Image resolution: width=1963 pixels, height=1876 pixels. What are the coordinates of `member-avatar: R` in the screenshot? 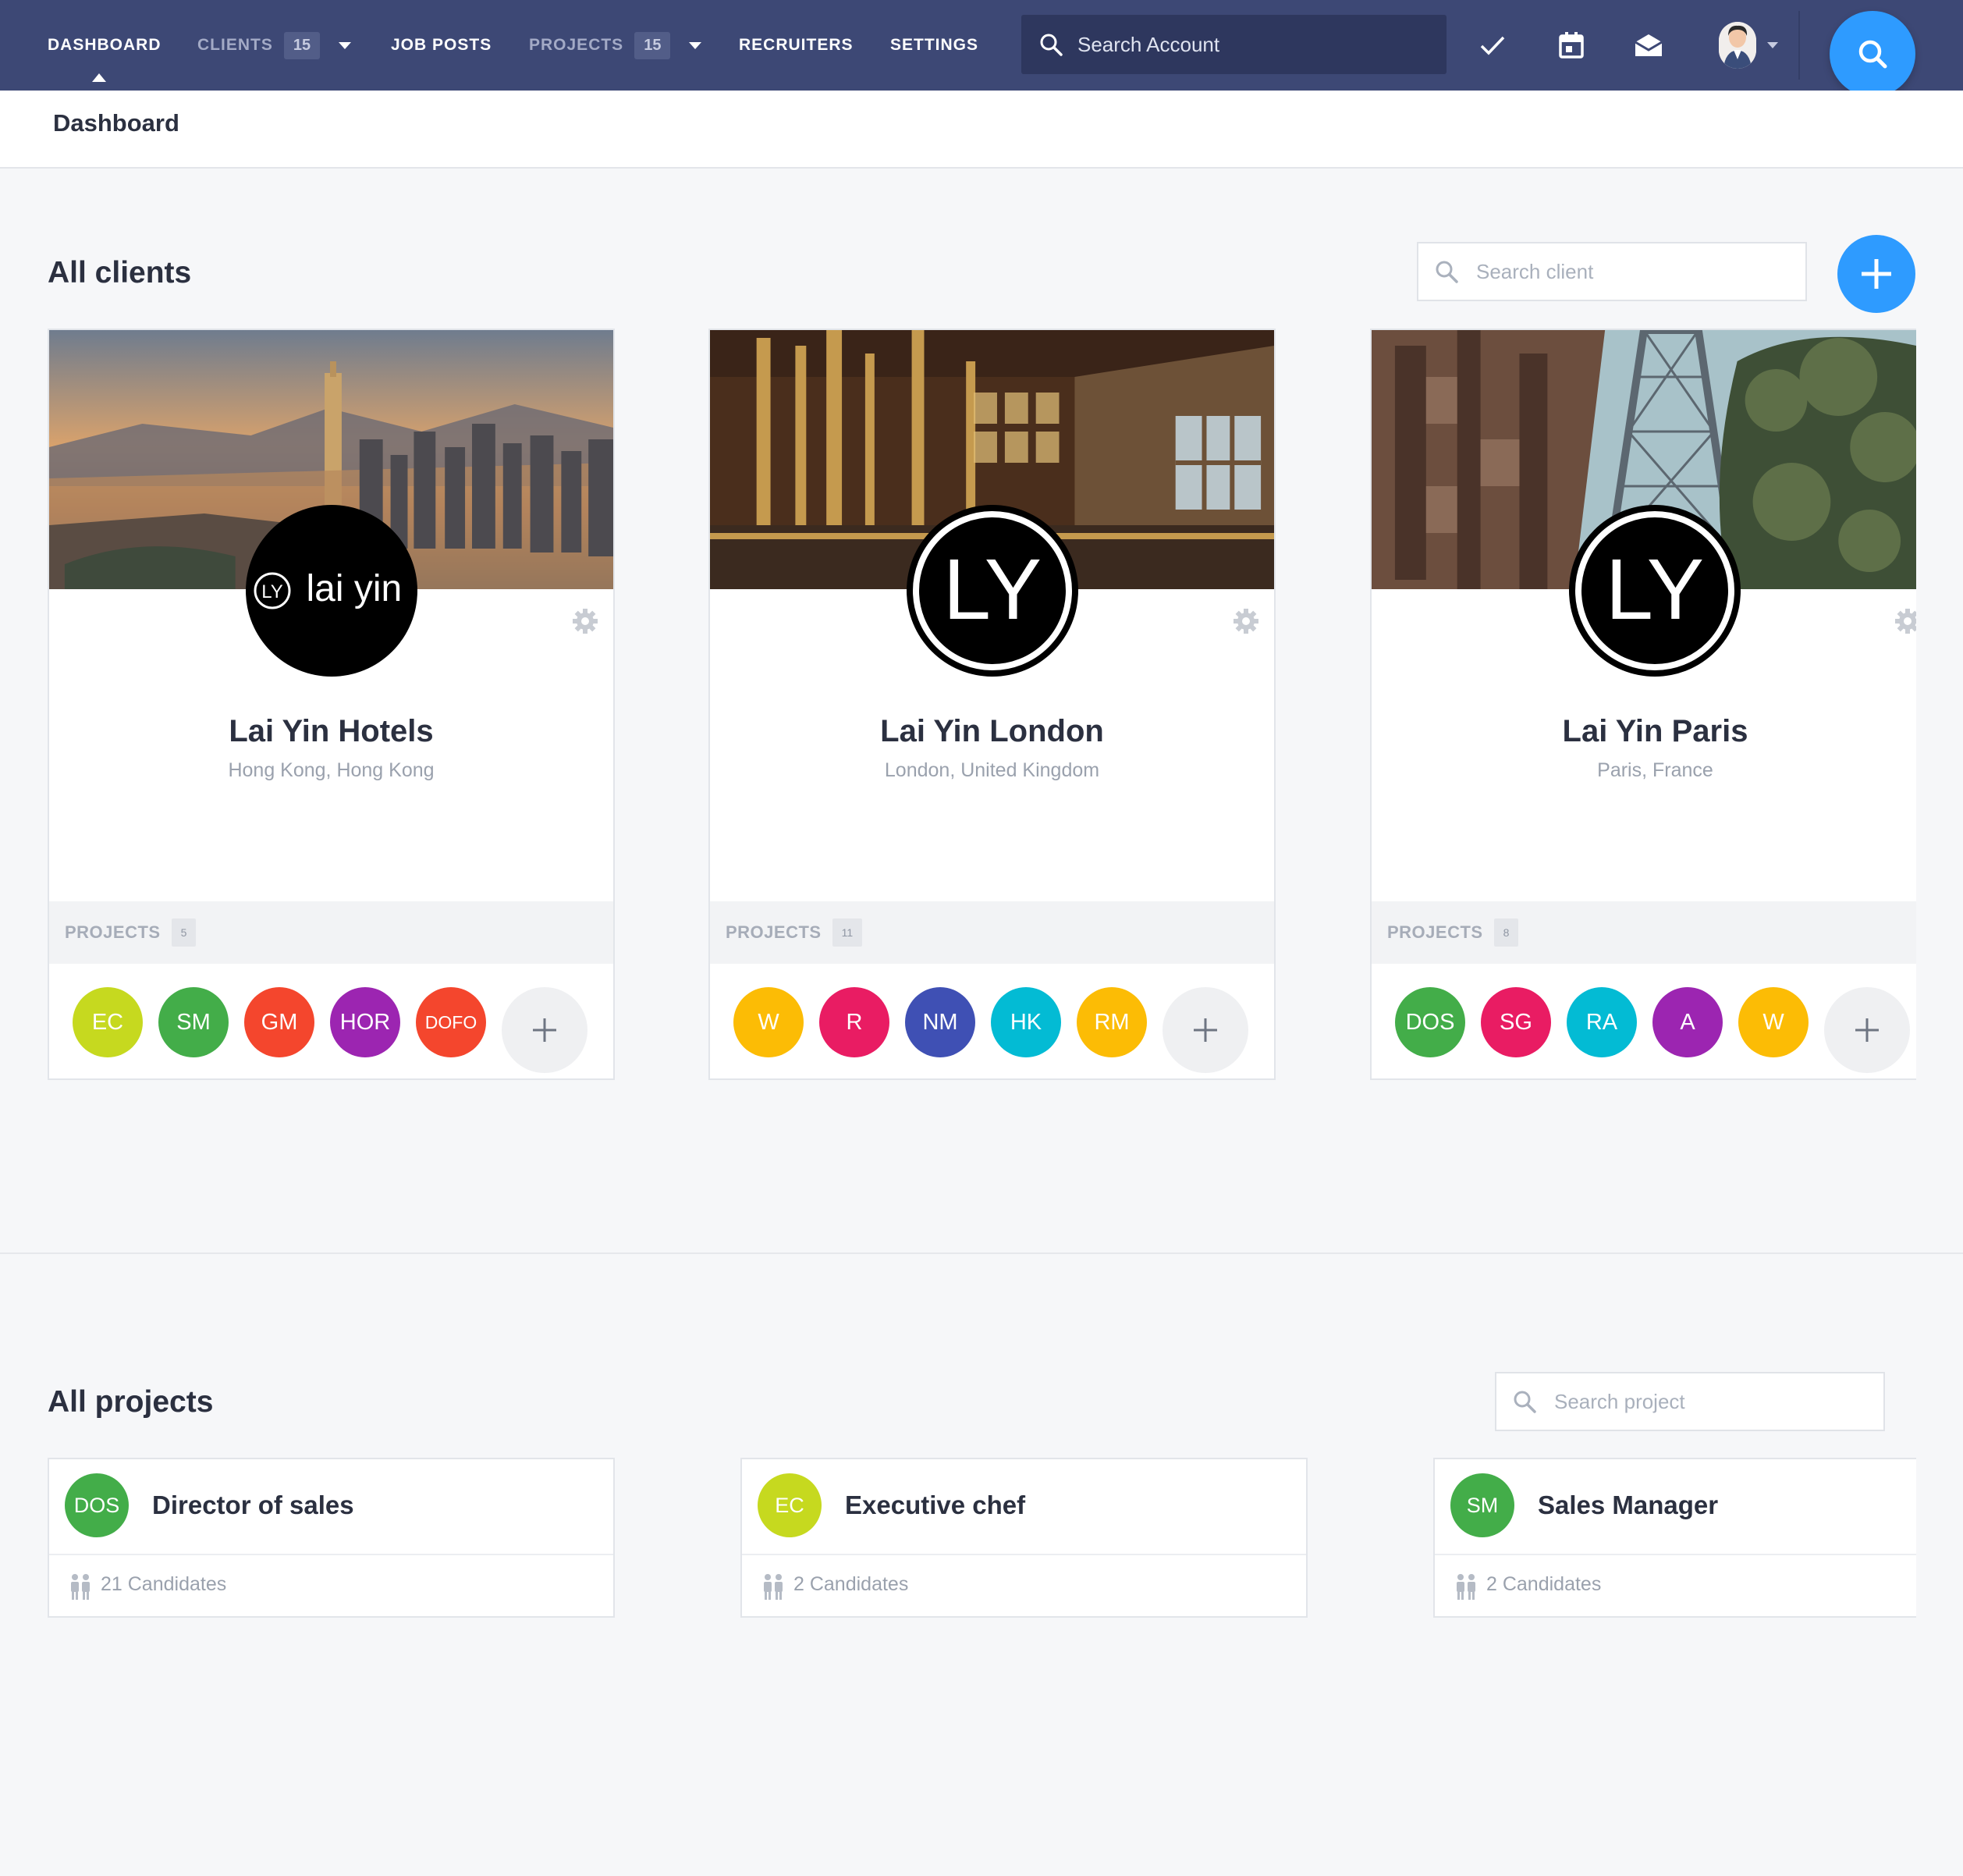 It's located at (854, 1022).